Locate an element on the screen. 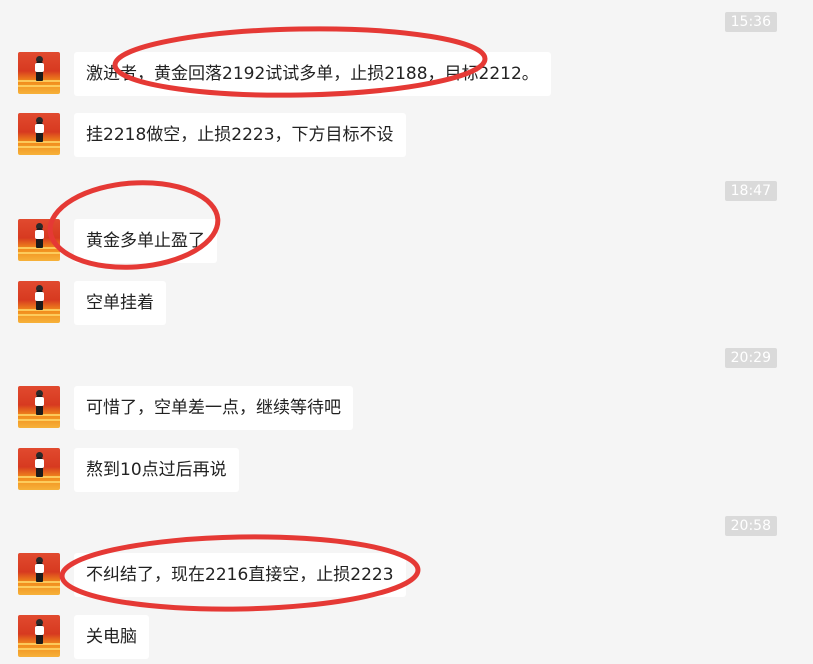 This screenshot has height=664, width=813. message-bubble: 挂2218做空，止损2223，下方目标不设 is located at coordinates (240, 135).